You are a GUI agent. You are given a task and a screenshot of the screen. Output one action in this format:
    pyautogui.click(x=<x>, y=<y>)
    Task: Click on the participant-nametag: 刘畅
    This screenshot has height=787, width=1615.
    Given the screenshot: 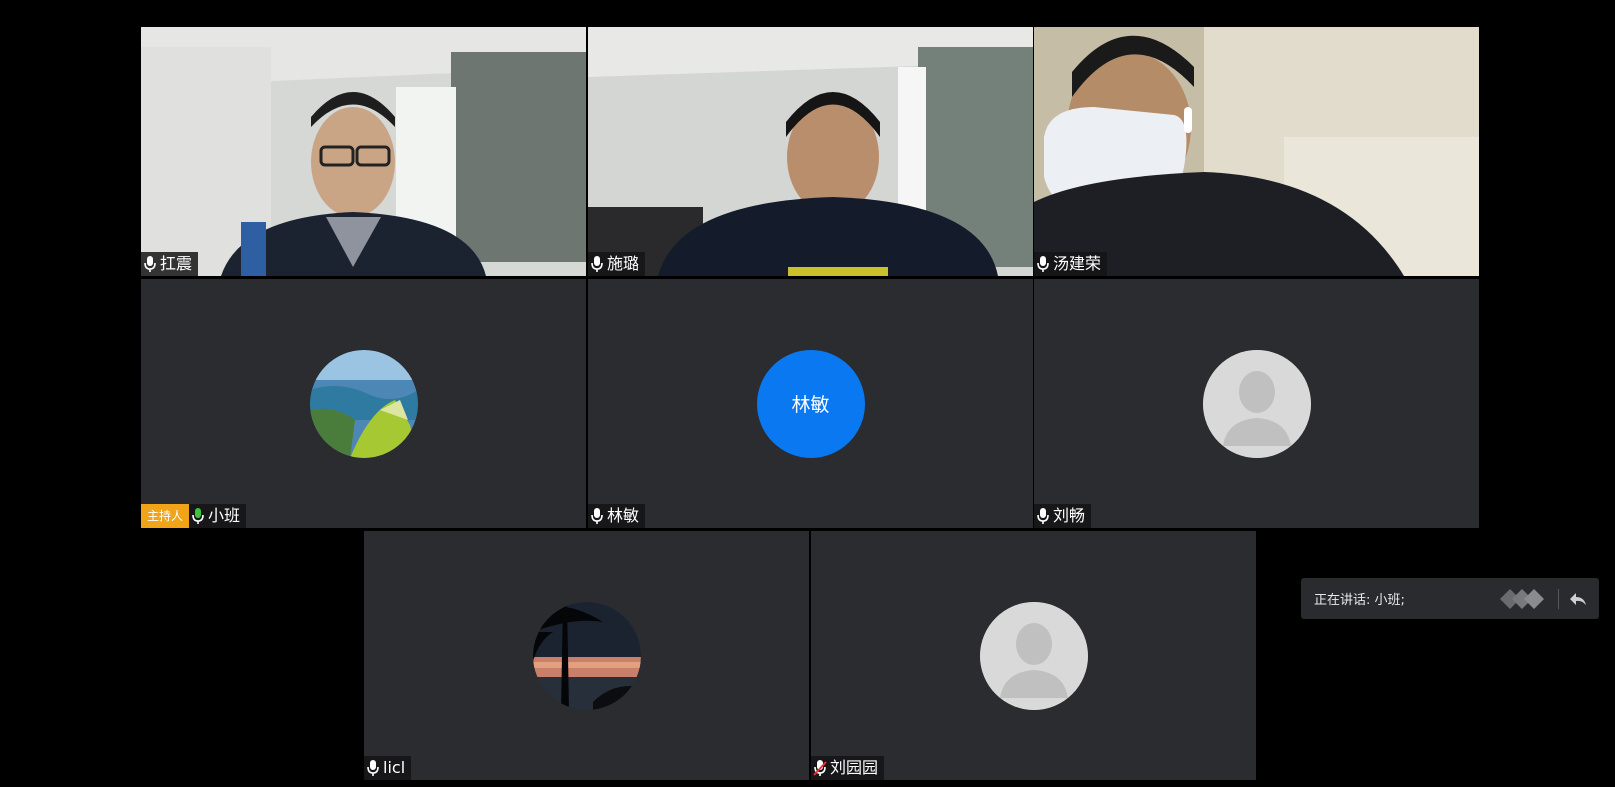 What is the action you would take?
    pyautogui.click(x=1063, y=516)
    